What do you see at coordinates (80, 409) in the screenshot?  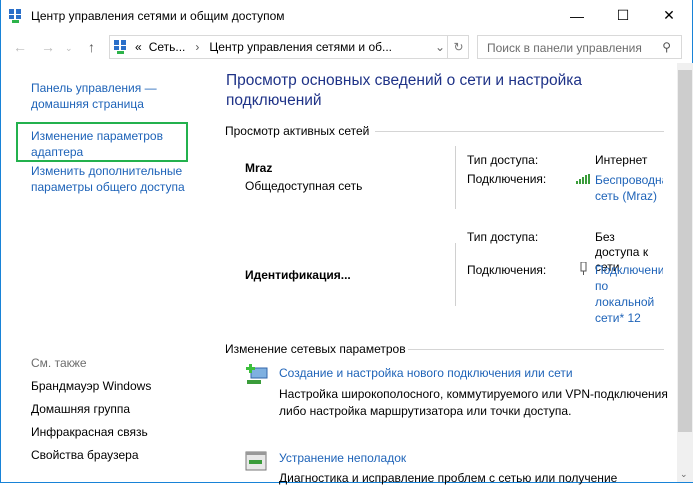 I see `see-also-homegroup: Домашняя группа` at bounding box center [80, 409].